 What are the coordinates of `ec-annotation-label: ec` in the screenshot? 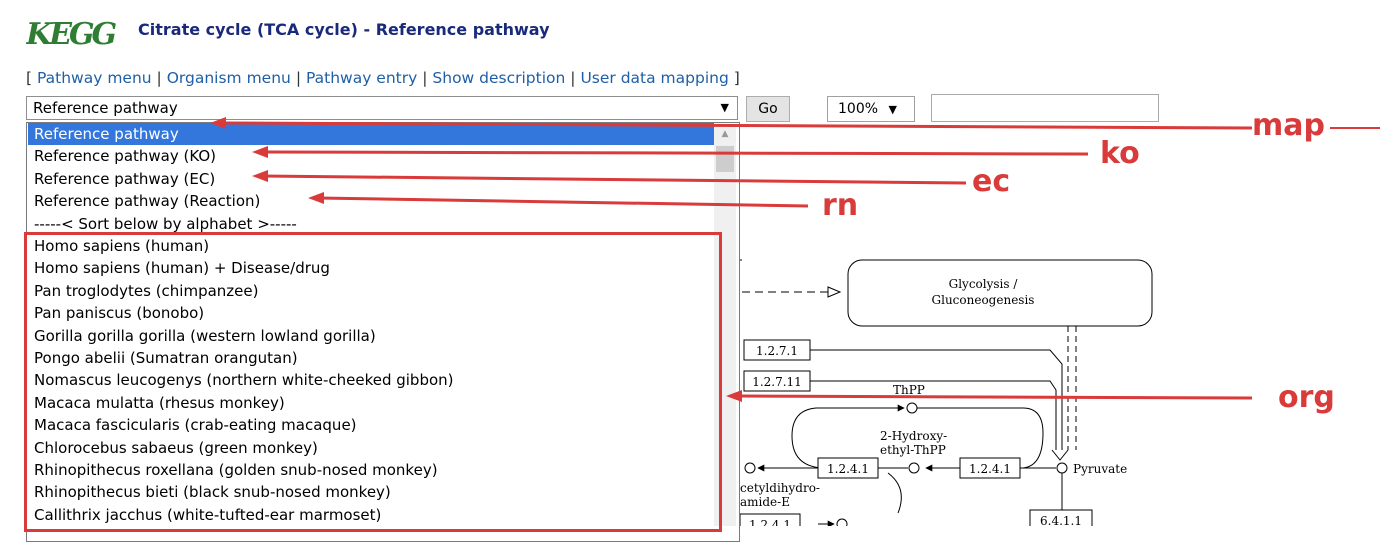 It's located at (991, 181).